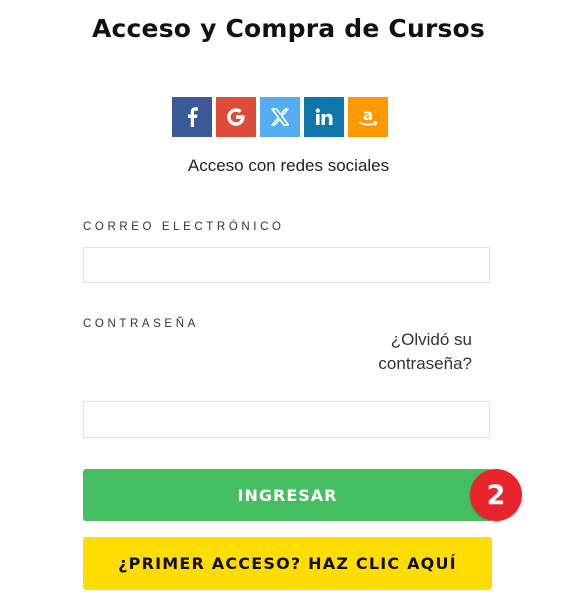 This screenshot has width=577, height=615. I want to click on linkedin-login-button, so click(324, 117).